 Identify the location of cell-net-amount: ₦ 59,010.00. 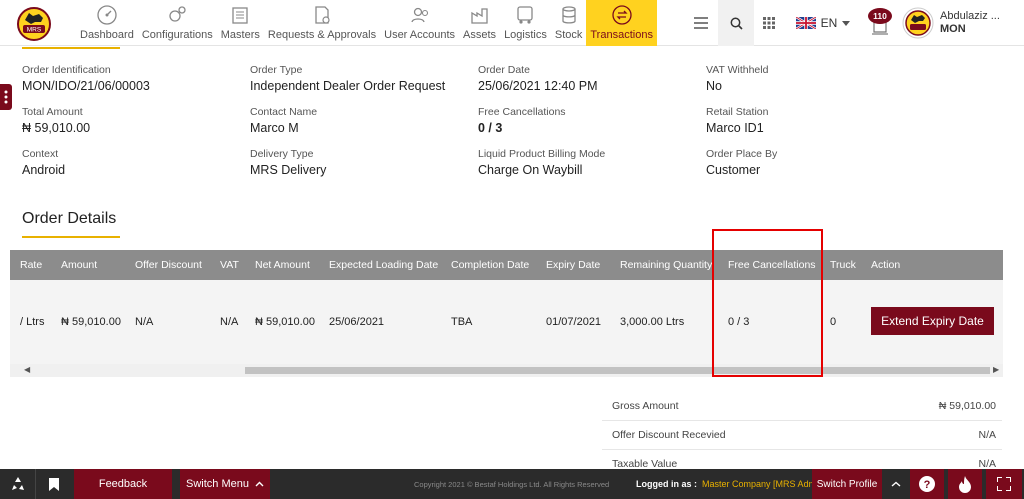
(285, 322).